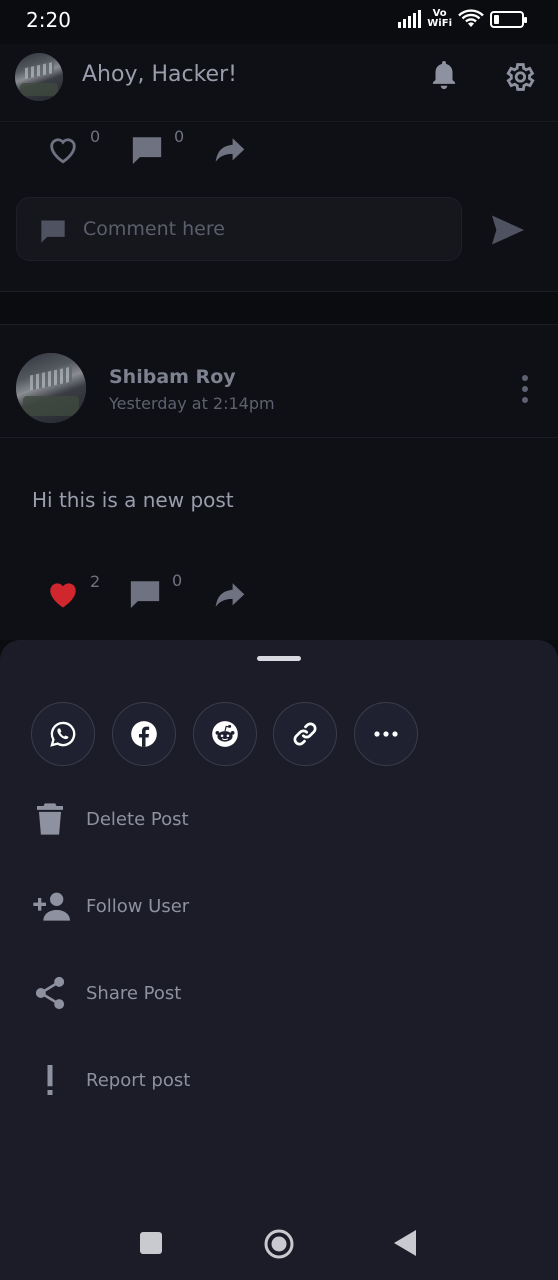 This screenshot has height=1280, width=558. What do you see at coordinates (63, 151) in the screenshot?
I see `heart-outline-icon` at bounding box center [63, 151].